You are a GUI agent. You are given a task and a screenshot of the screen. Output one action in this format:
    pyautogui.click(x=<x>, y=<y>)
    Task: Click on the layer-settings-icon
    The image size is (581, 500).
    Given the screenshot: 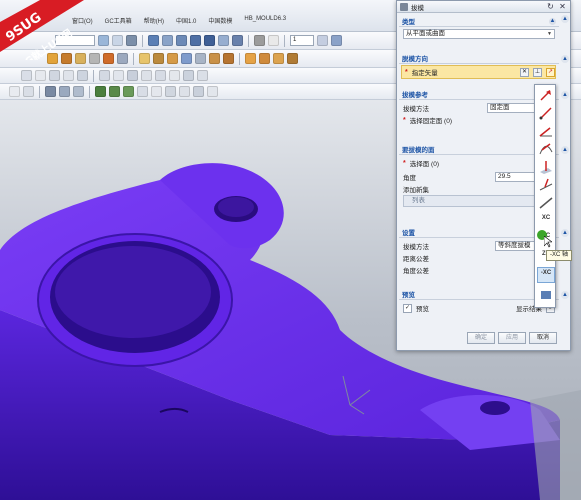 What is the action you would take?
    pyautogui.click(x=322, y=40)
    